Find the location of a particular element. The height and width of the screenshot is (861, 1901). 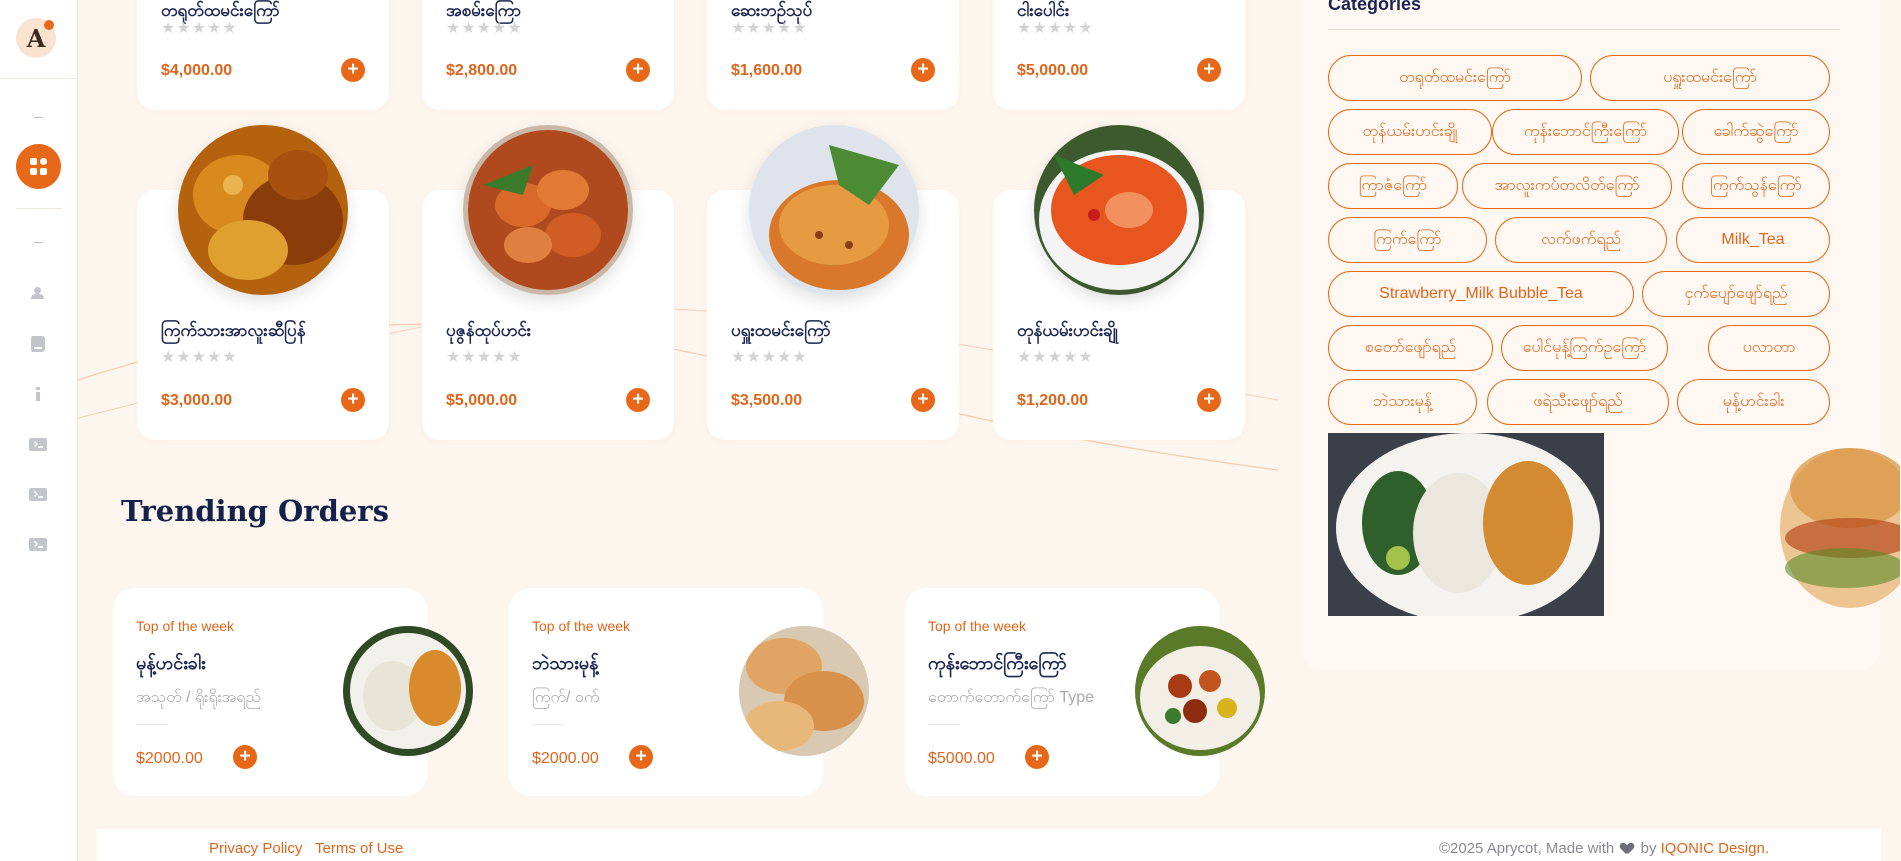

logo-dot is located at coordinates (49, 25).